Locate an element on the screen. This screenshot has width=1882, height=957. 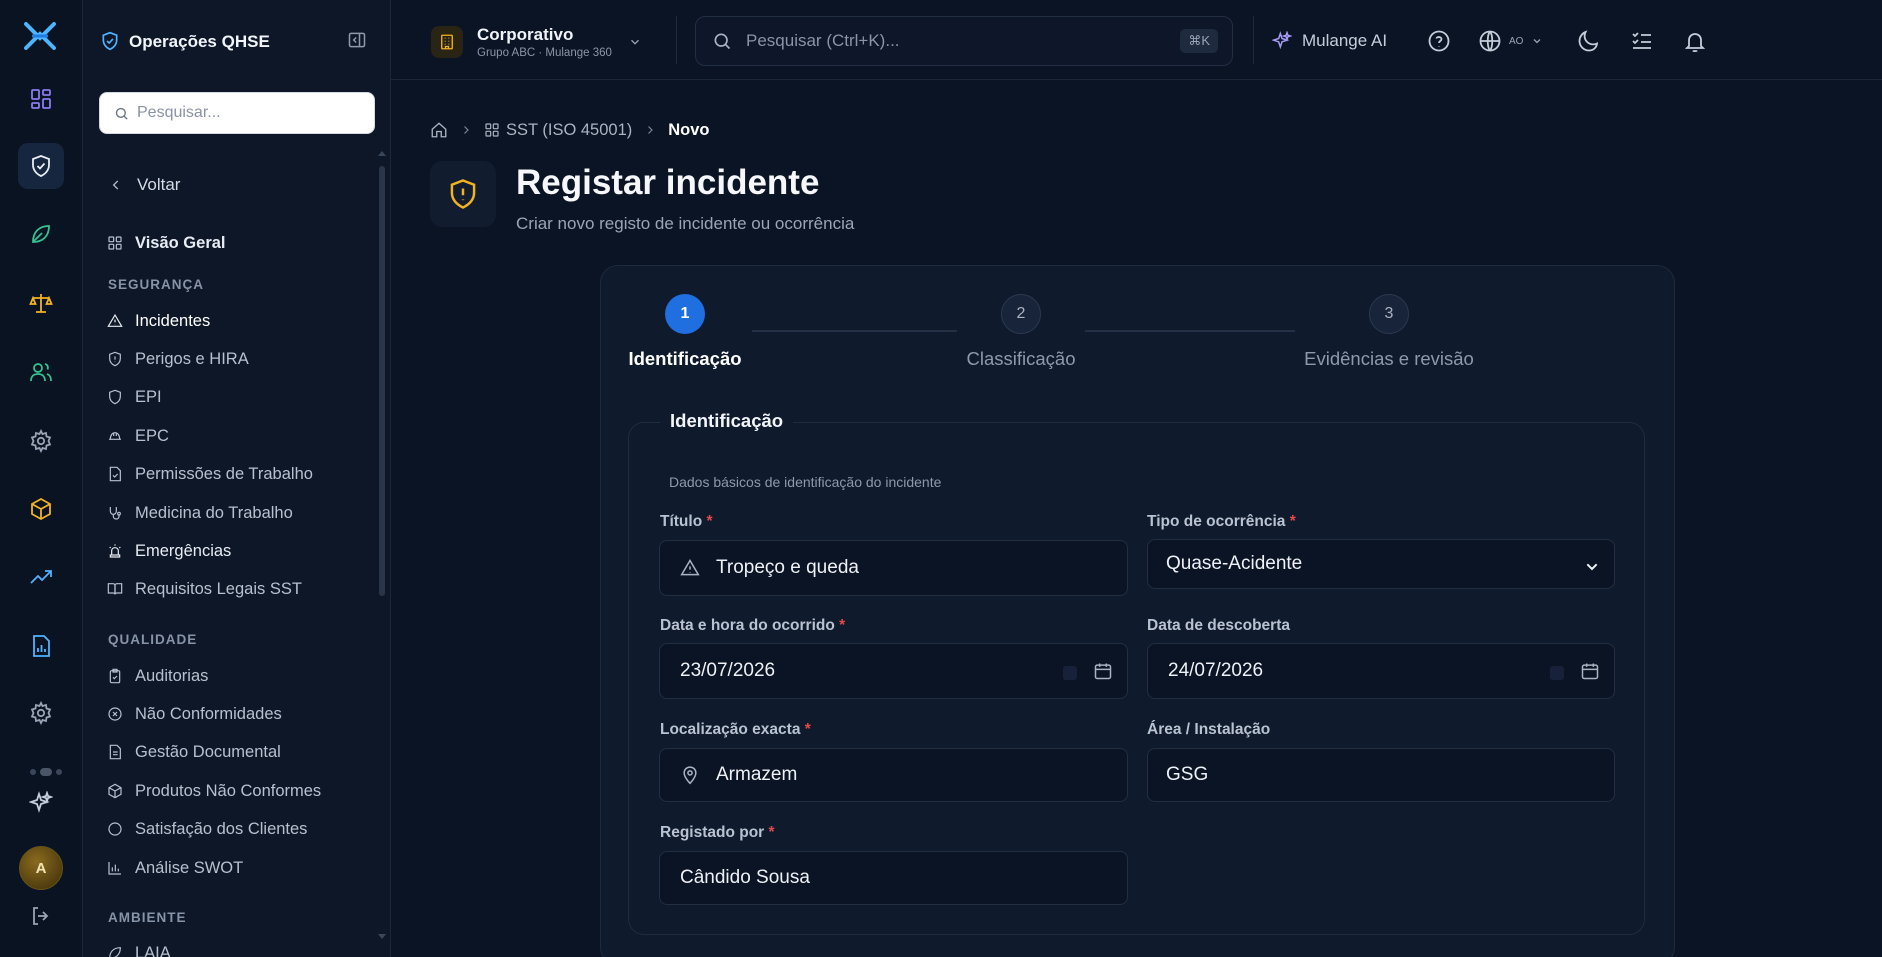
sidebar-item-permissoes: Permissões de Trabalho is located at coordinates (210, 474).